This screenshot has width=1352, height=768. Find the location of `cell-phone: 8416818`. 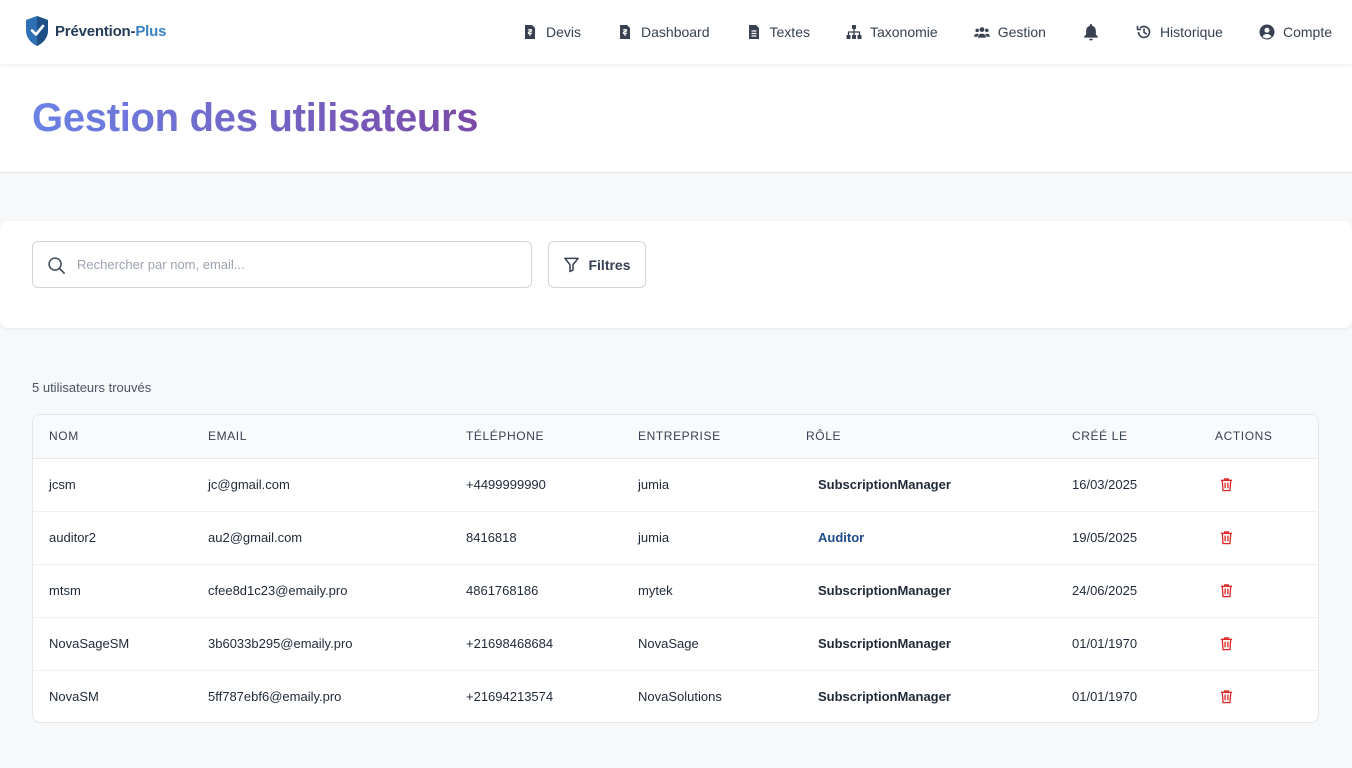

cell-phone: 8416818 is located at coordinates (491, 537).